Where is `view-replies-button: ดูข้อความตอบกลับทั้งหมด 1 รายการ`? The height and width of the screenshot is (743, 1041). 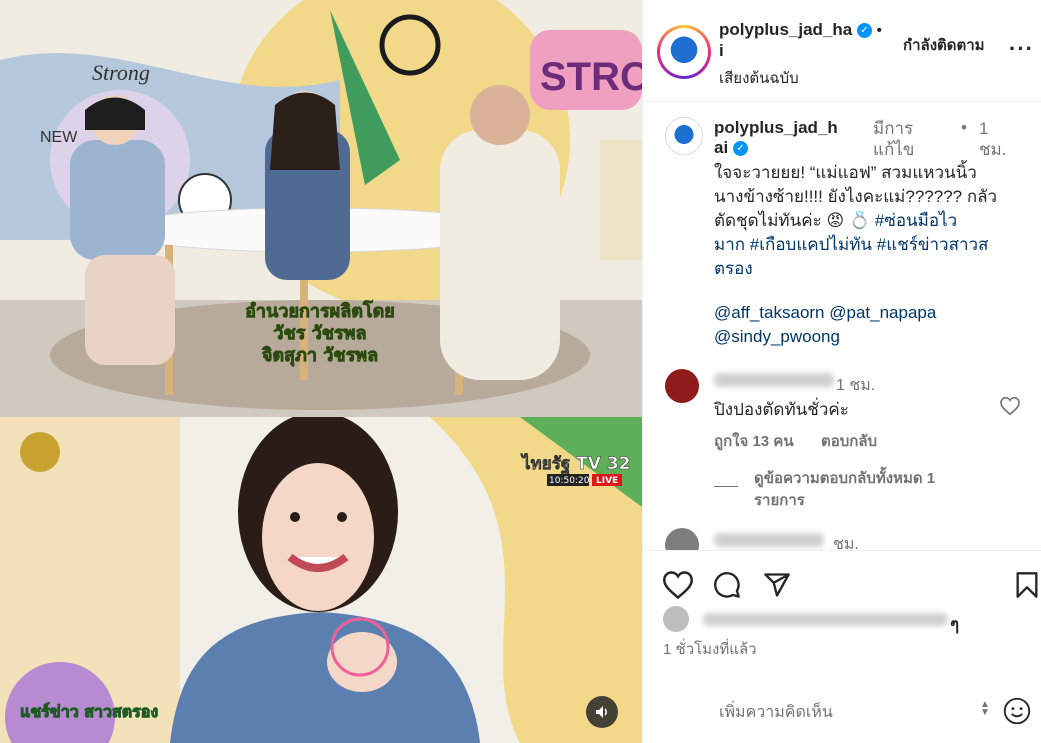 view-replies-button: ดูข้อความตอบกลับทั้งหมด 1 รายการ is located at coordinates (844, 490).